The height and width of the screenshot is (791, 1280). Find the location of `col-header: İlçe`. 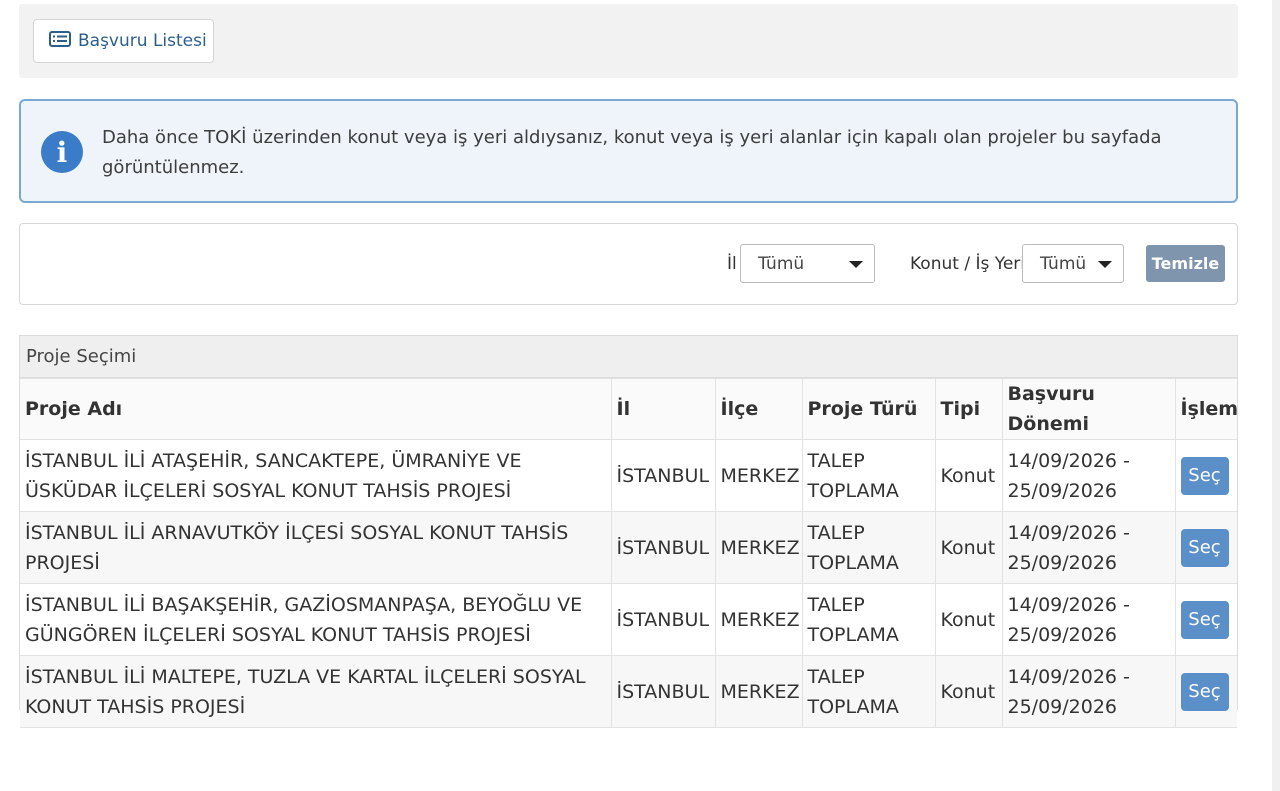

col-header: İlçe is located at coordinates (758, 409).